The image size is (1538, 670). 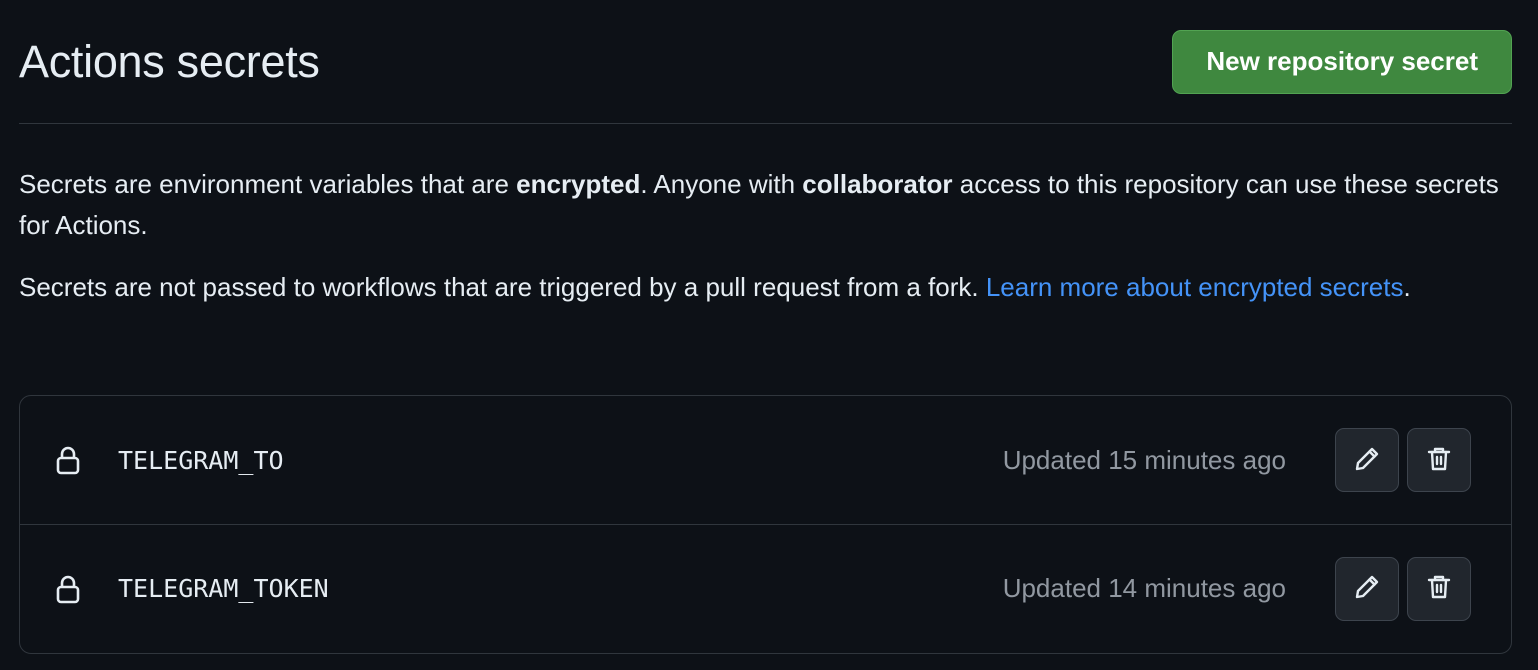 I want to click on page-title: Actions secrets, so click(x=169, y=61).